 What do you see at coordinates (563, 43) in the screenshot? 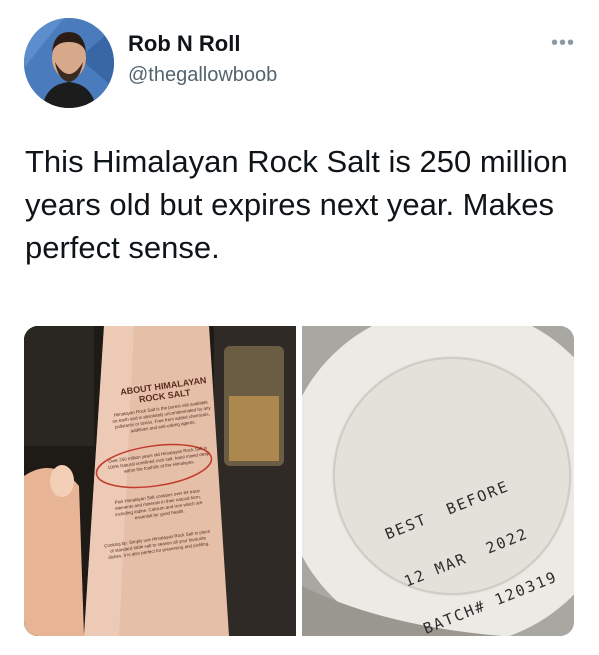
I see `more-options-icon: •••` at bounding box center [563, 43].